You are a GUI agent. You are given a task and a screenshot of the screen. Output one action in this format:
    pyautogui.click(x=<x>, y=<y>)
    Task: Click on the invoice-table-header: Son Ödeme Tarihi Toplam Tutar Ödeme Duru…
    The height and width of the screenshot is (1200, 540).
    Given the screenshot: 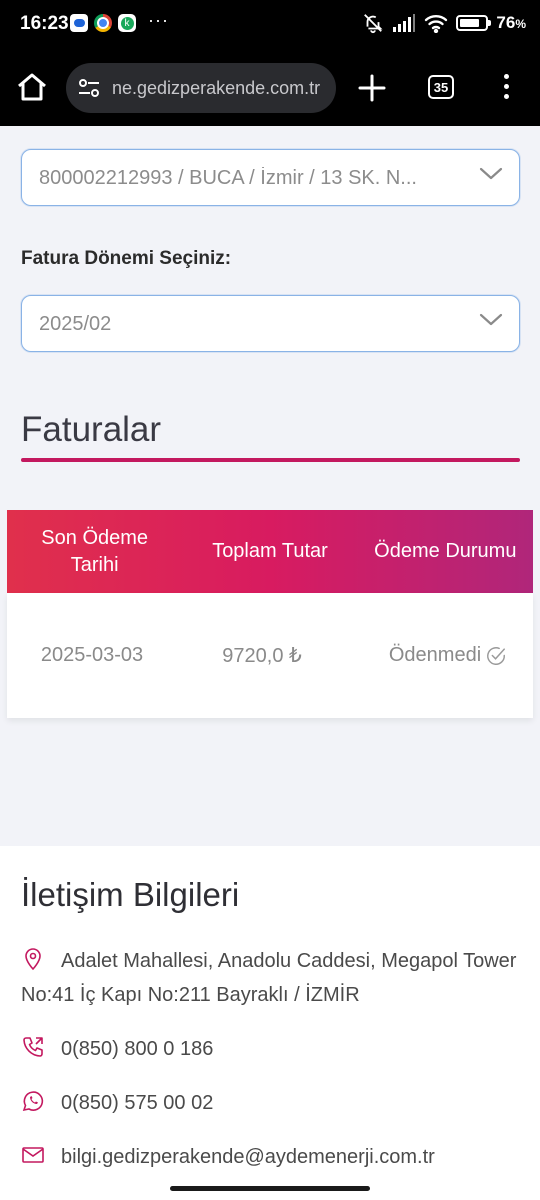 What is the action you would take?
    pyautogui.click(x=270, y=551)
    